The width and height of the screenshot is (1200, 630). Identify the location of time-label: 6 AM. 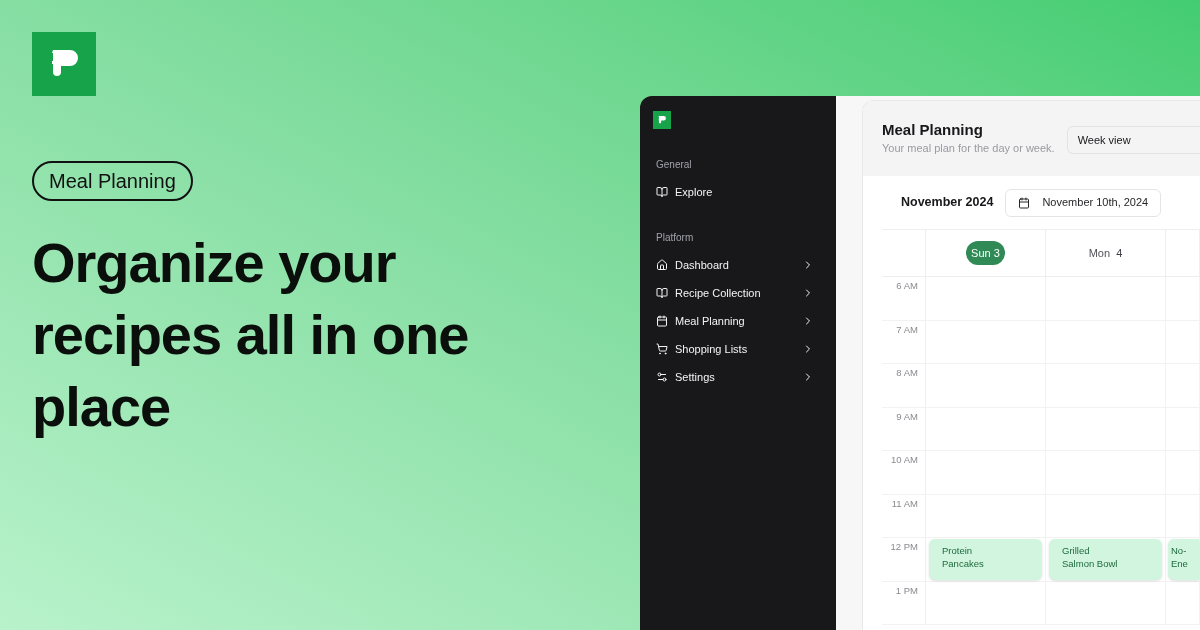
(907, 286).